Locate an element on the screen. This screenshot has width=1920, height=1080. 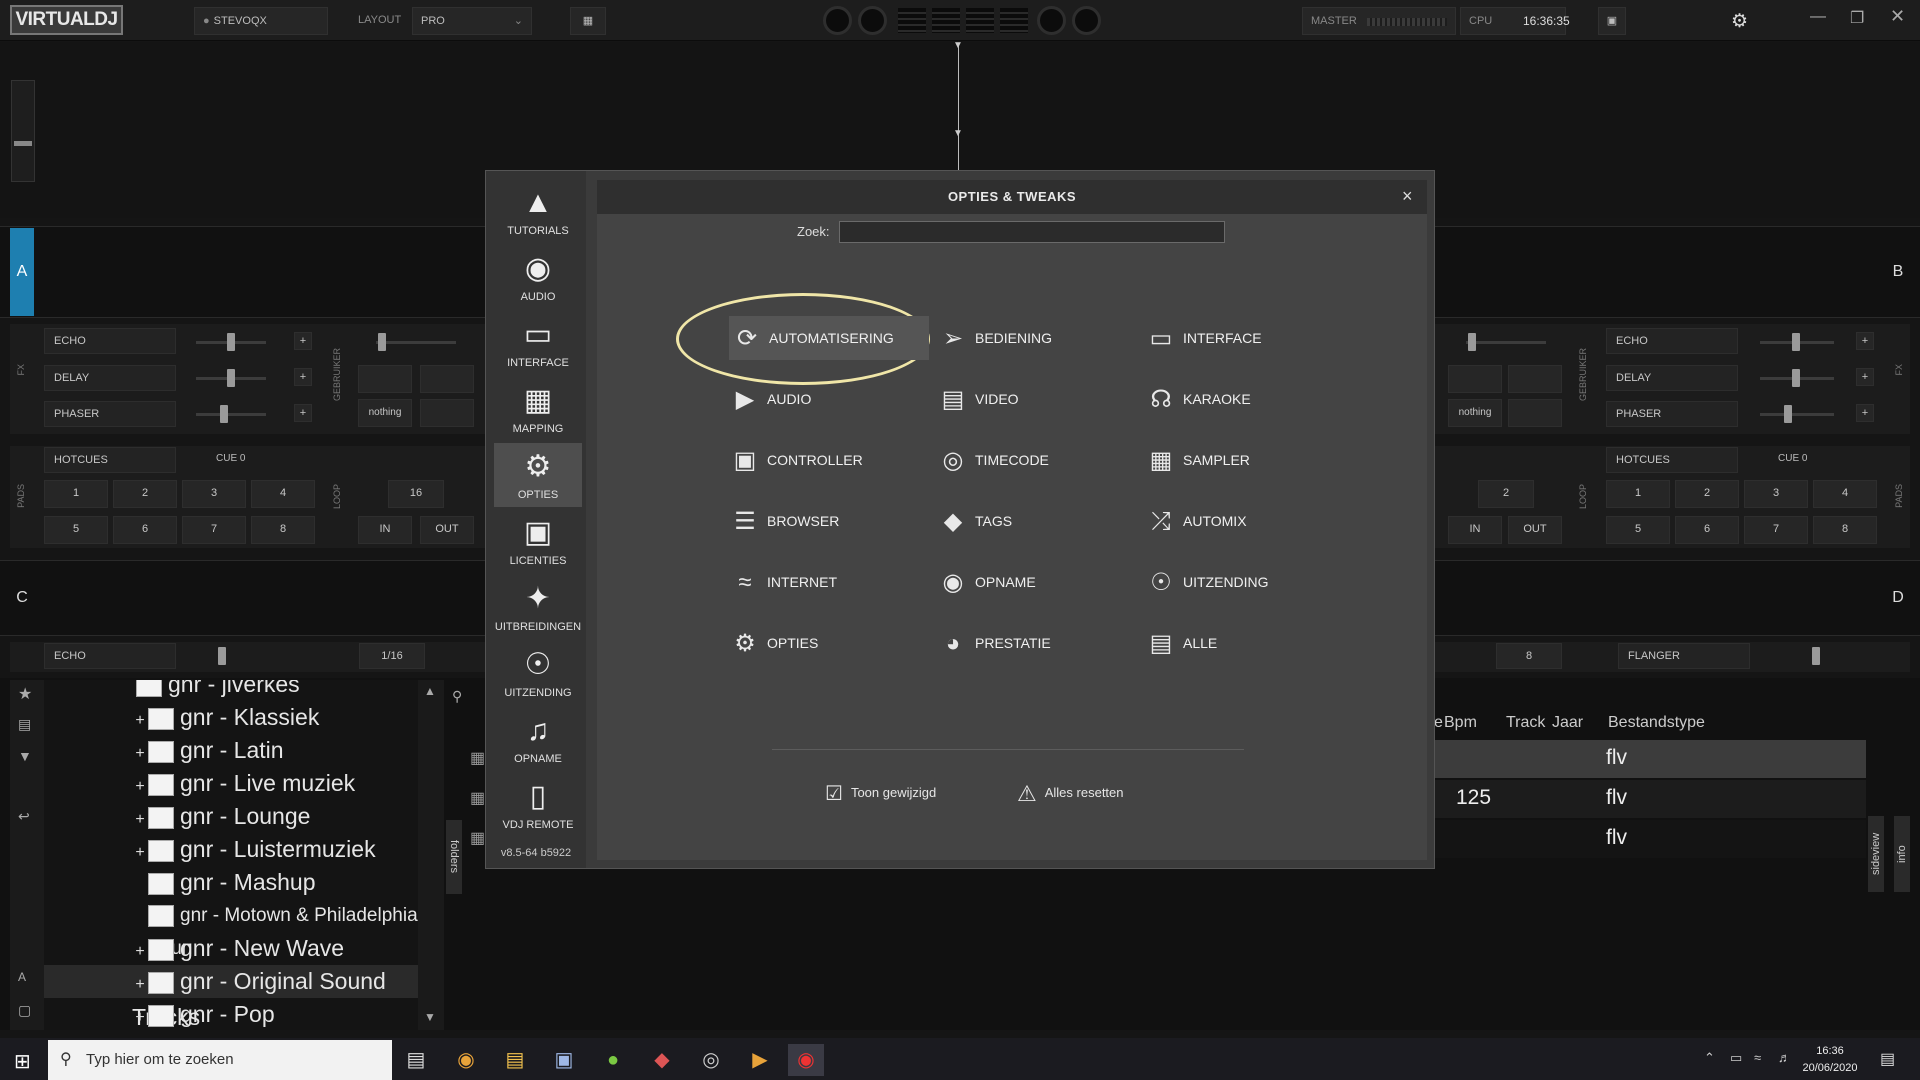
taskbar-search: Typ hier om te zoeken is located at coordinates (220, 1060).